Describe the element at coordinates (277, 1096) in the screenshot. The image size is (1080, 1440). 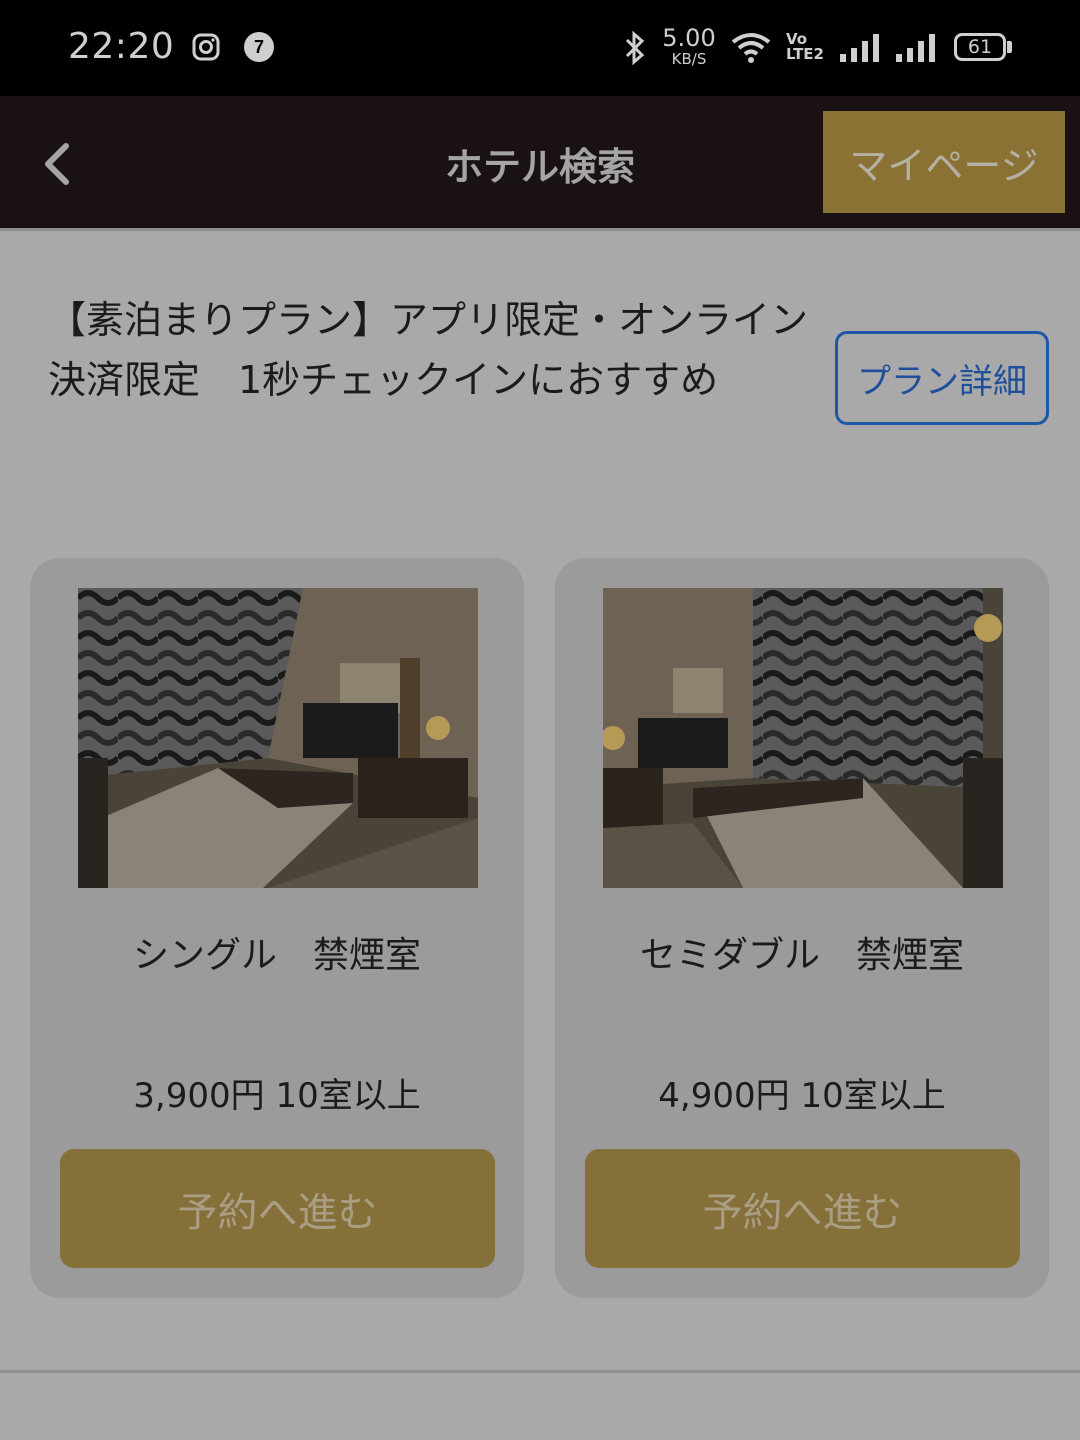
I see `room-price: 3,900円 10室以上` at that location.